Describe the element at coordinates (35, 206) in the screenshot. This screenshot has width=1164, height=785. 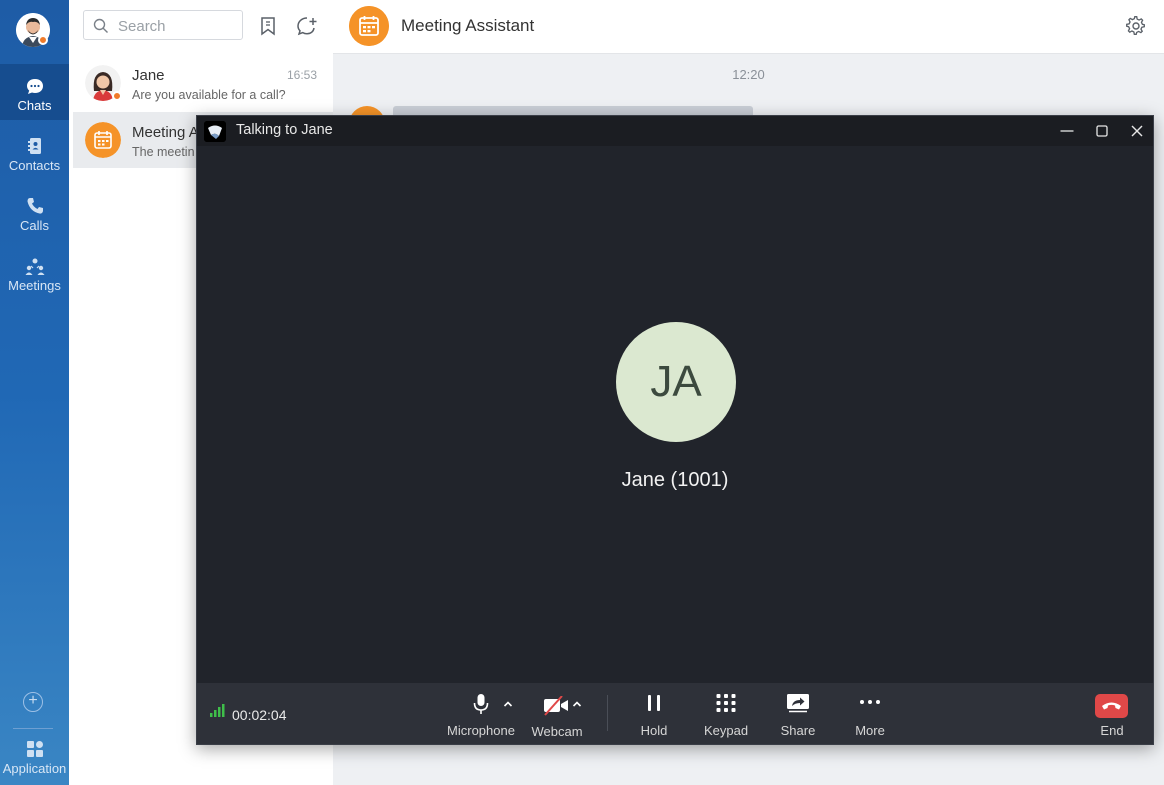
I see `phone-icon` at that location.